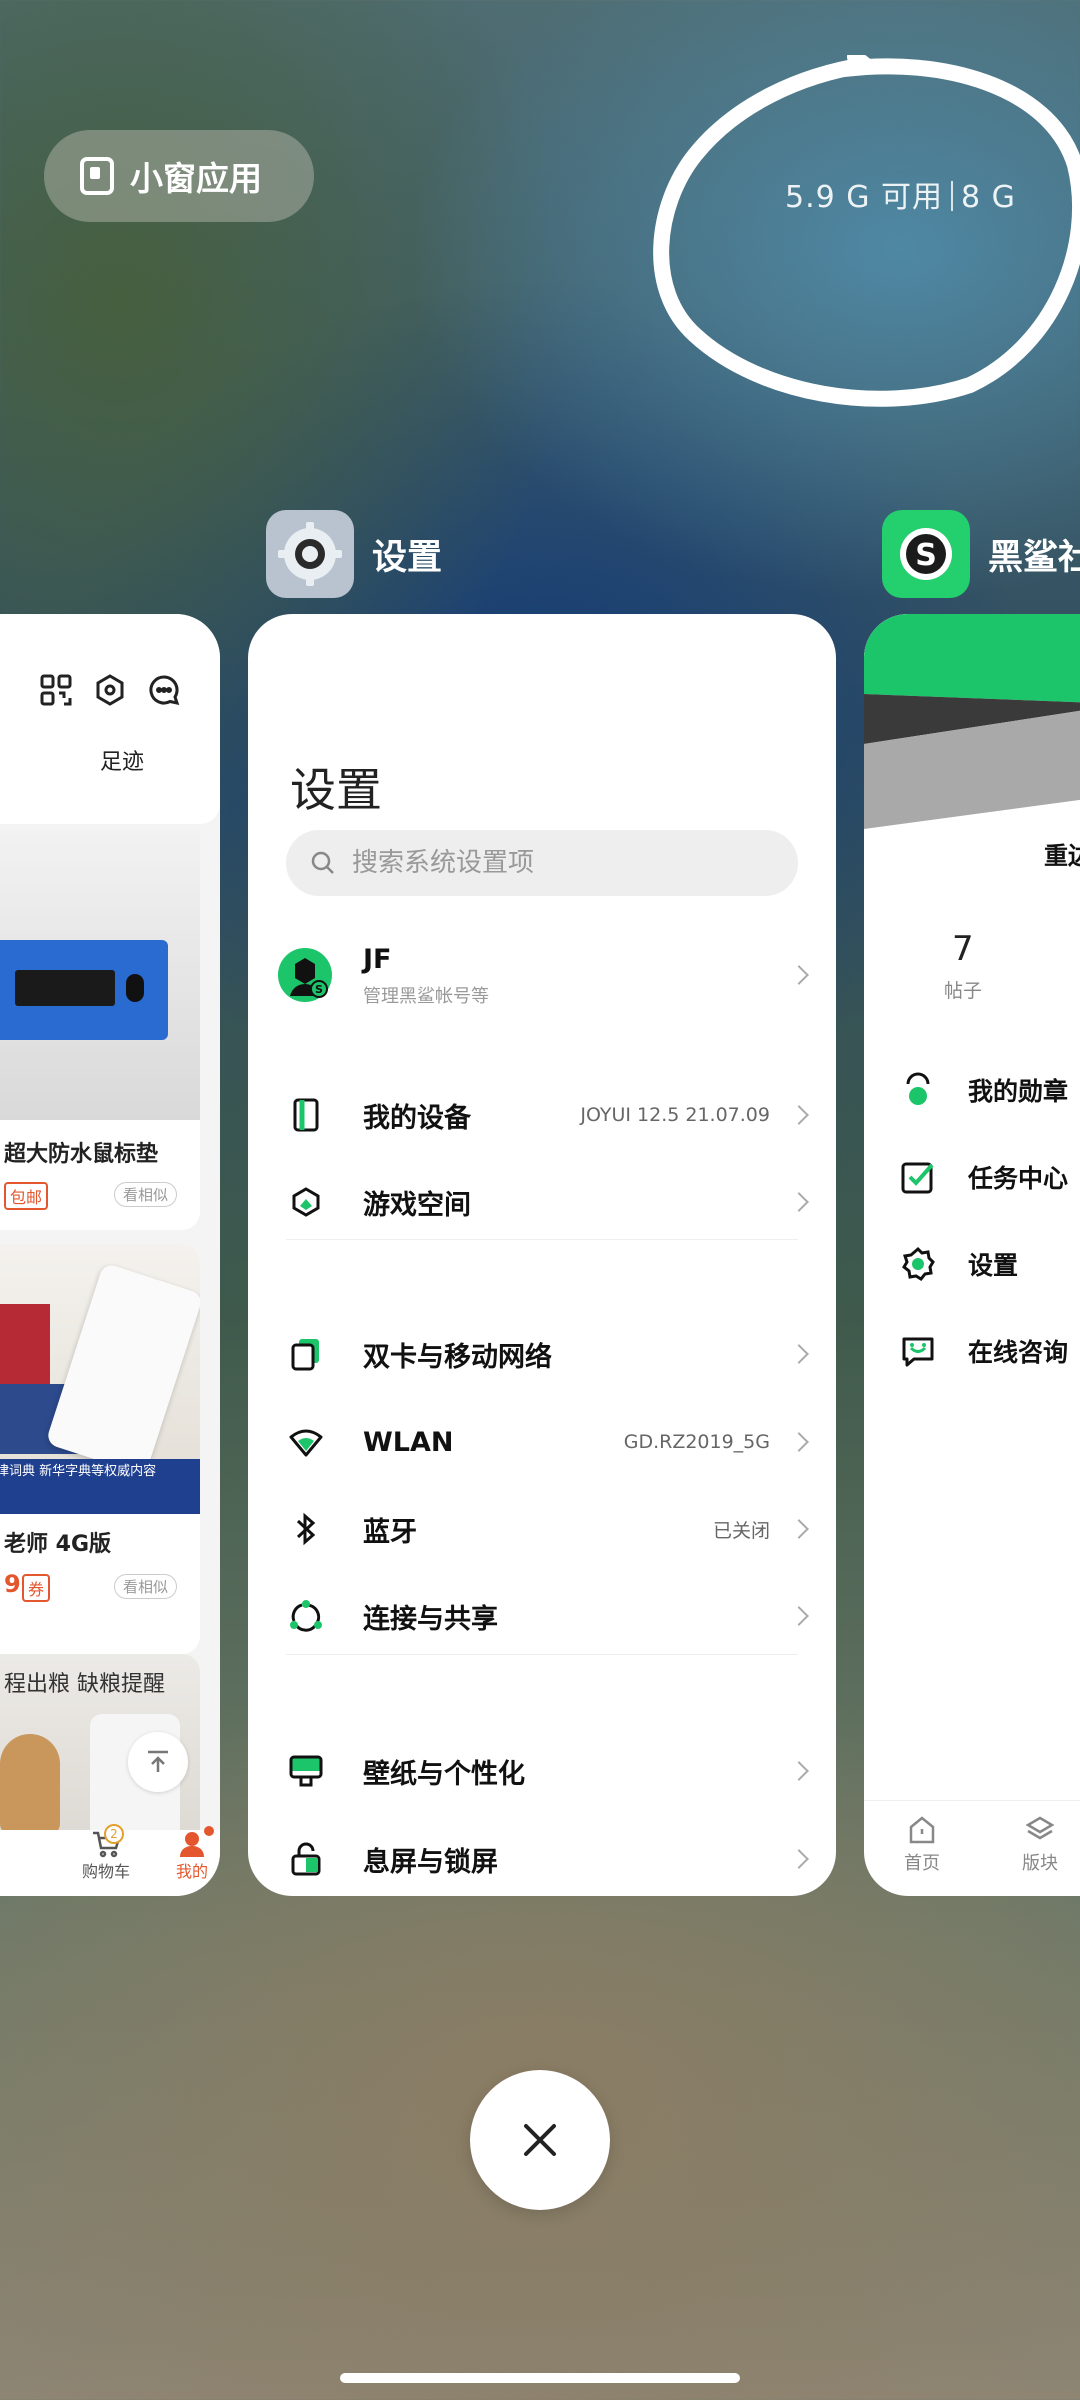  Describe the element at coordinates (191, 1844) in the screenshot. I see `person-icon` at that location.